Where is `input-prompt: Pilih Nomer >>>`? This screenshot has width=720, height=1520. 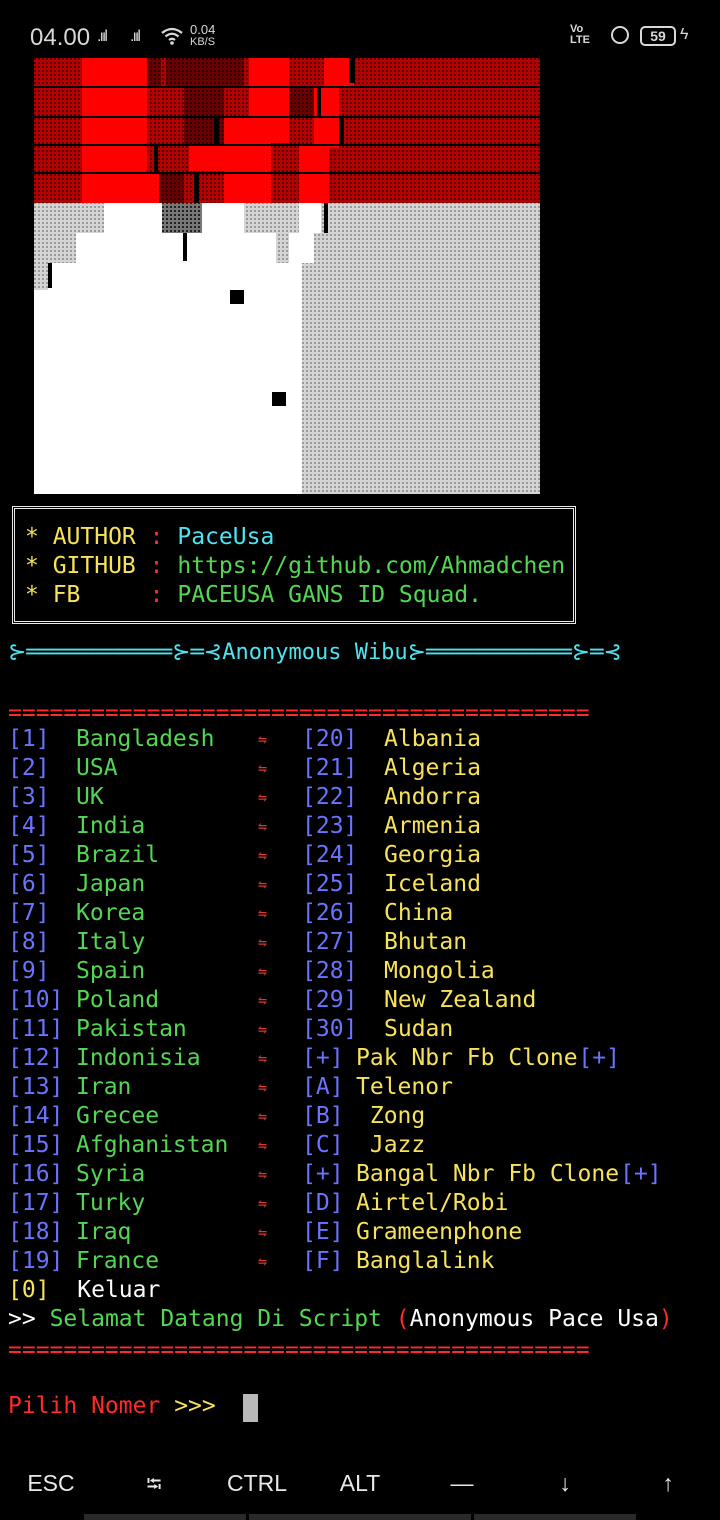
input-prompt: Pilih Nomer >>> is located at coordinates (112, 1406).